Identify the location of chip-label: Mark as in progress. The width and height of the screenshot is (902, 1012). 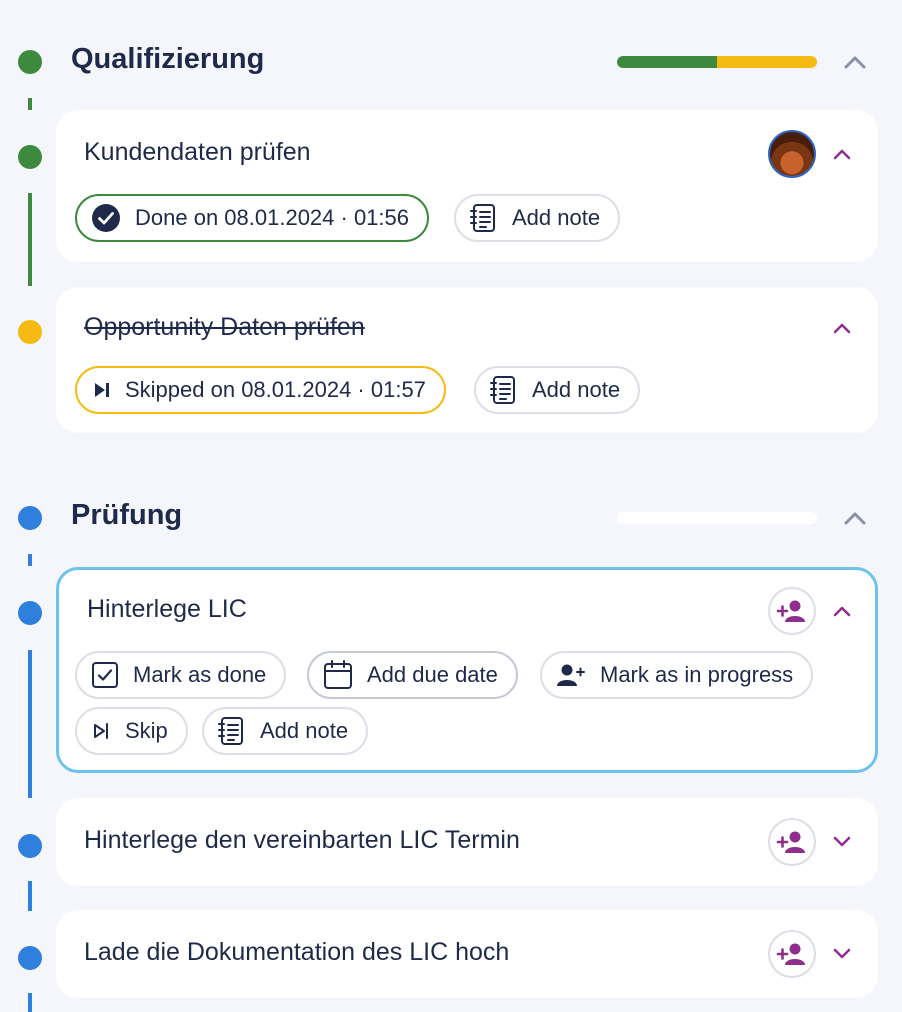
(697, 674).